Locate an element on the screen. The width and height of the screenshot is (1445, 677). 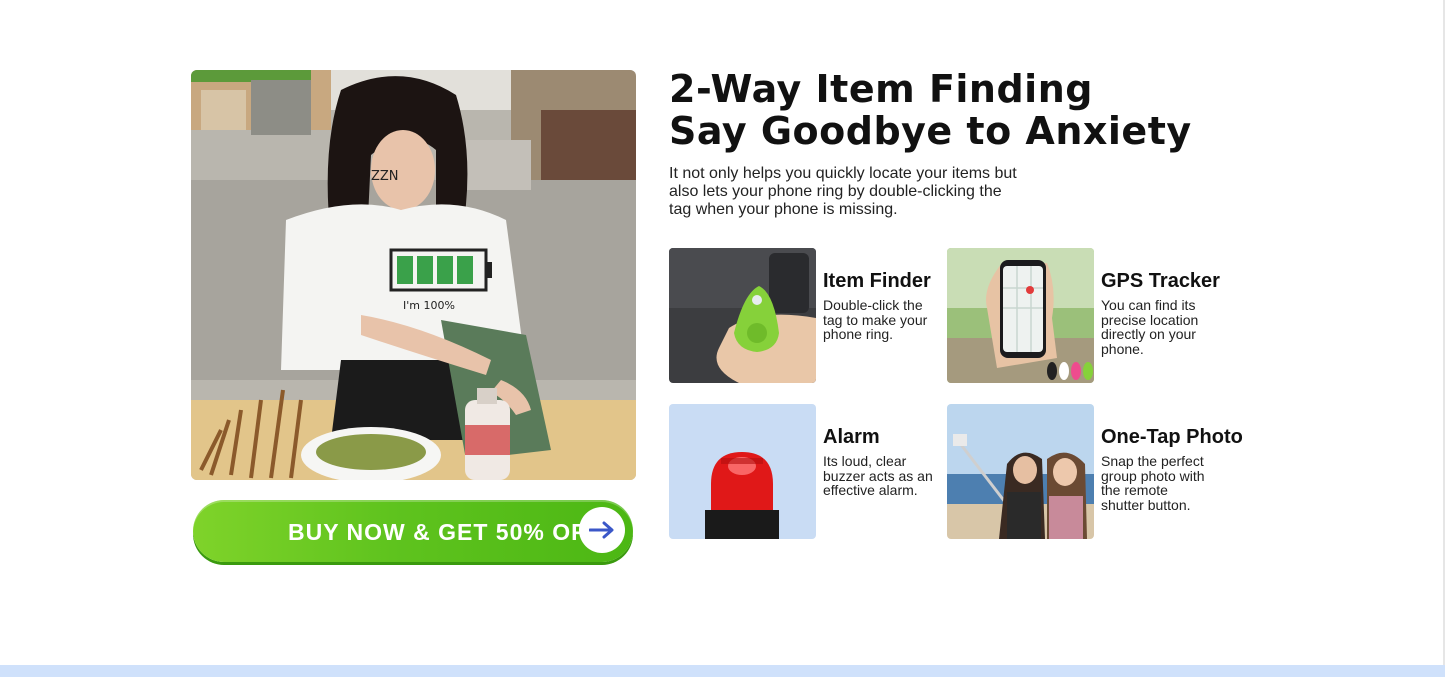
red-siren-icon is located at coordinates (742, 471).